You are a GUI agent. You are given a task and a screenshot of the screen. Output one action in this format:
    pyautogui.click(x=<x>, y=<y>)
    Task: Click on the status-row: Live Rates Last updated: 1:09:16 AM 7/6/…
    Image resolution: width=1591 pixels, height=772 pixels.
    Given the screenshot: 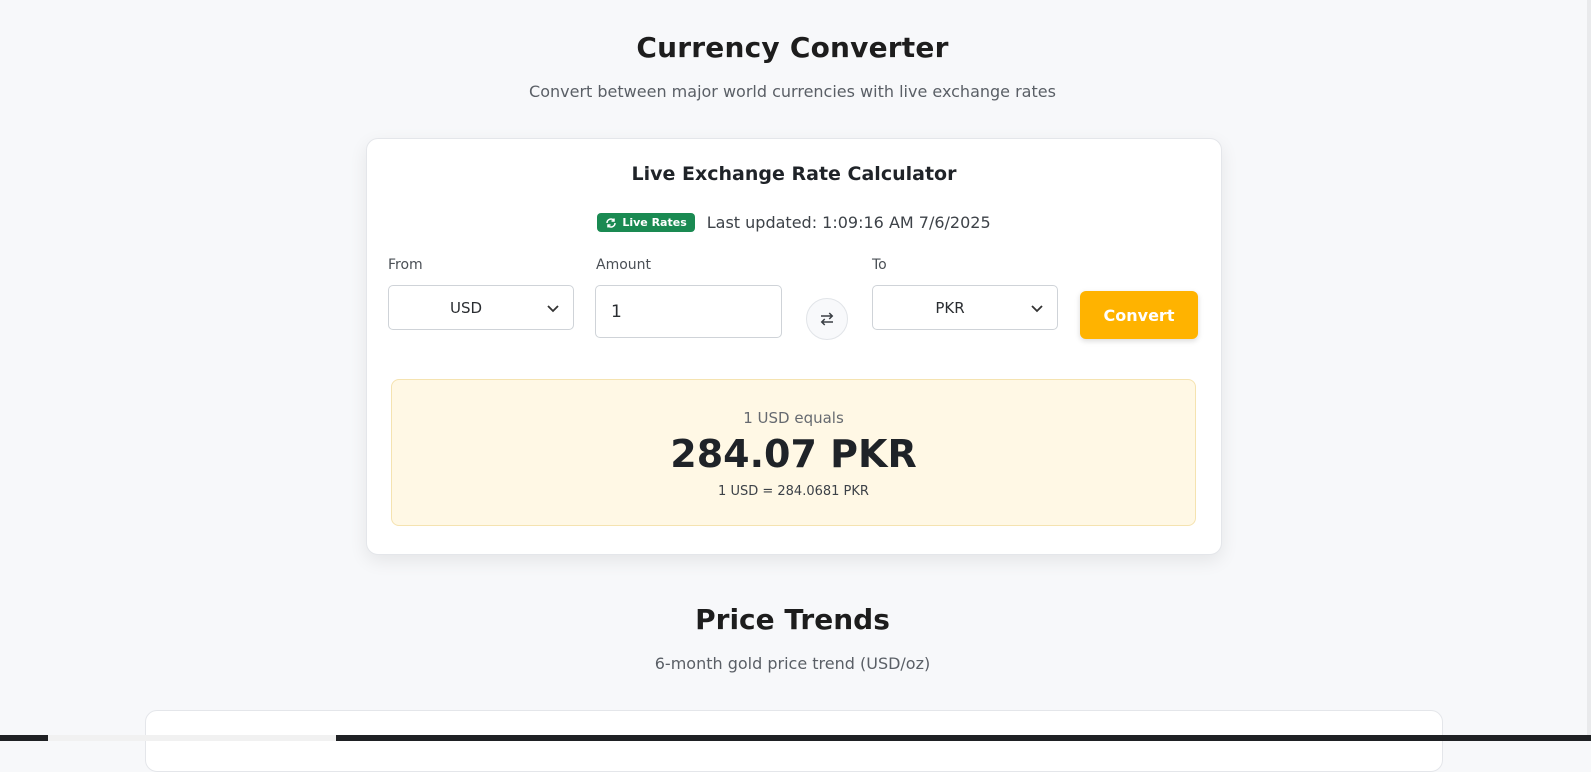 What is the action you would take?
    pyautogui.click(x=794, y=222)
    